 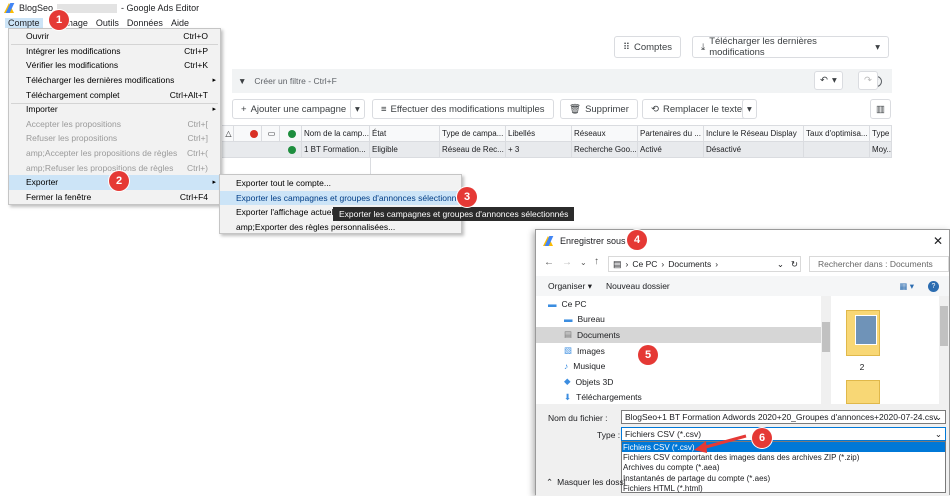 What do you see at coordinates (548, 241) in the screenshot?
I see `google-ads-logo-icon` at bounding box center [548, 241].